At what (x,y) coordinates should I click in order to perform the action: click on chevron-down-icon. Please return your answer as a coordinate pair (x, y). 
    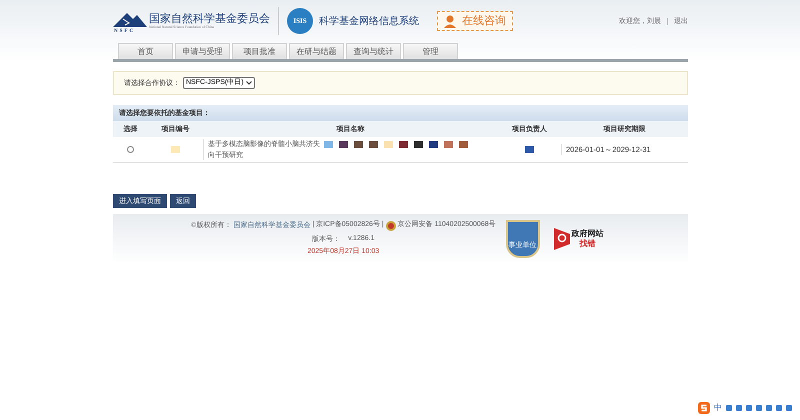
    Looking at the image, I should click on (249, 83).